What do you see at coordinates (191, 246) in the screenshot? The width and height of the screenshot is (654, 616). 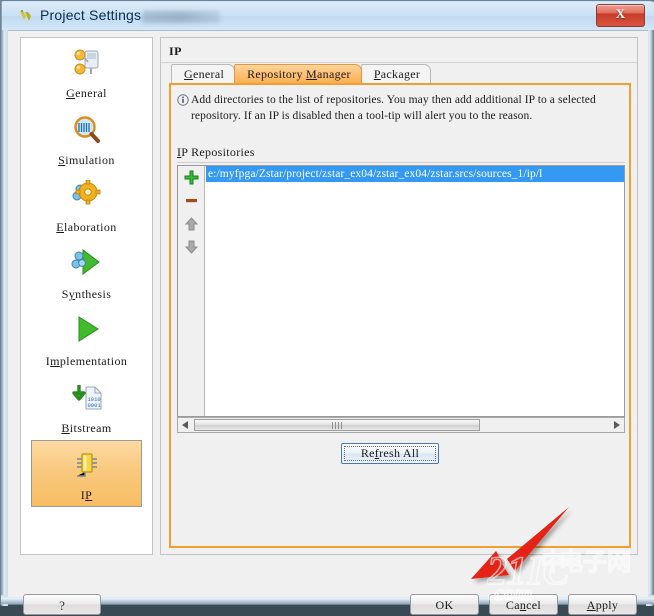 I see `move-down-button` at bounding box center [191, 246].